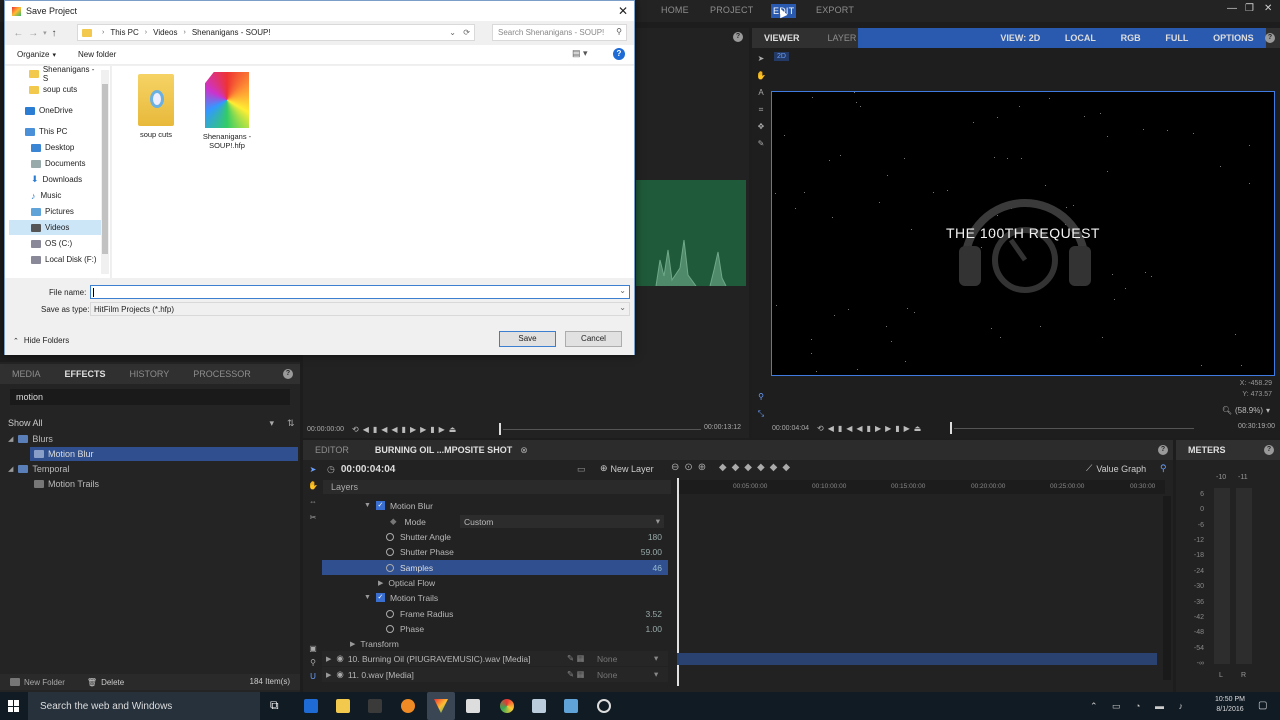 Image resolution: width=1280 pixels, height=720 pixels. Describe the element at coordinates (360, 292) in the screenshot. I see `file-name-input: ⌄` at that location.